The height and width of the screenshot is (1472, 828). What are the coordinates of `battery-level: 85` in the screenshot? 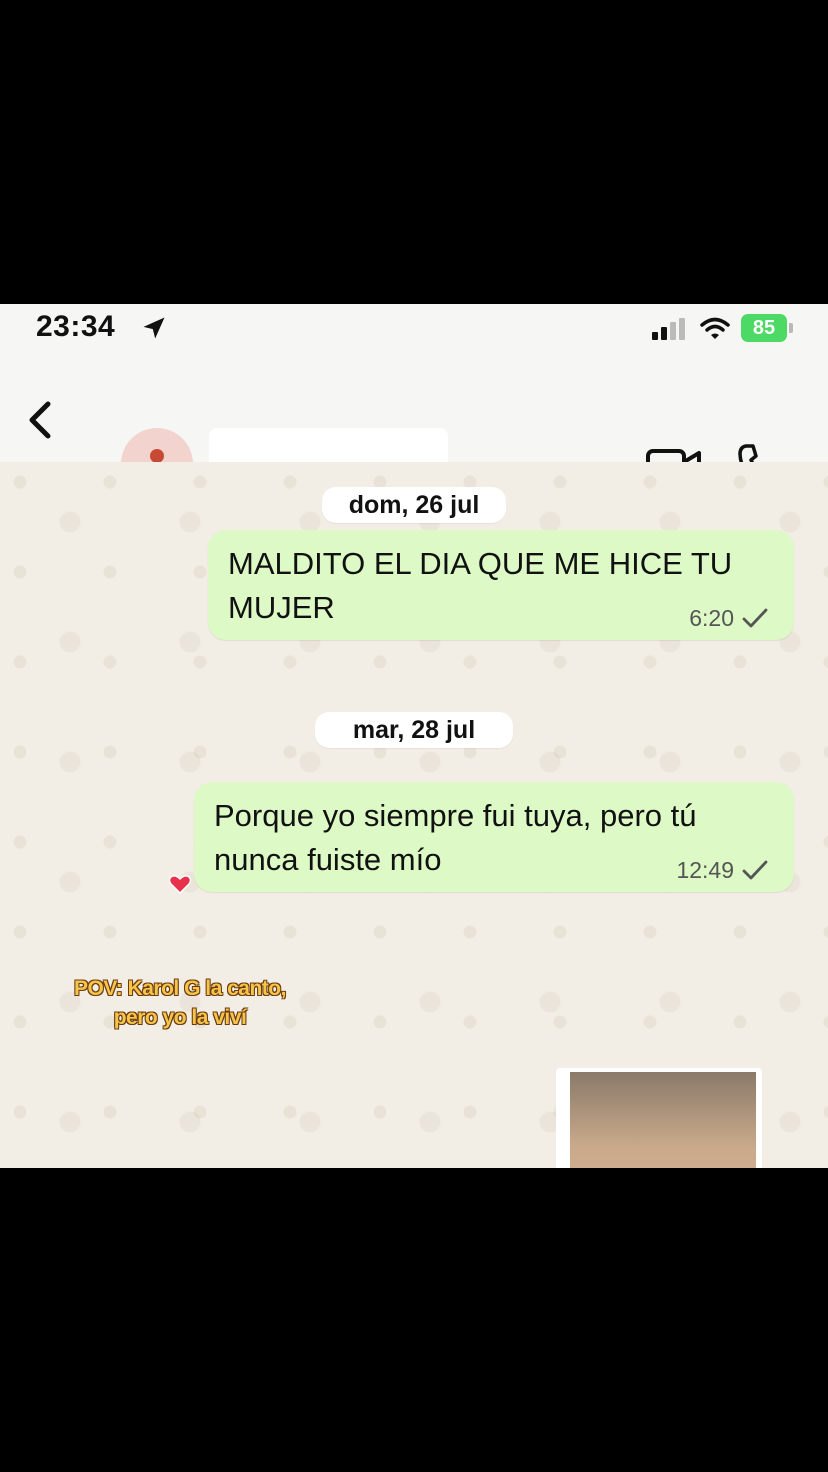 It's located at (764, 327).